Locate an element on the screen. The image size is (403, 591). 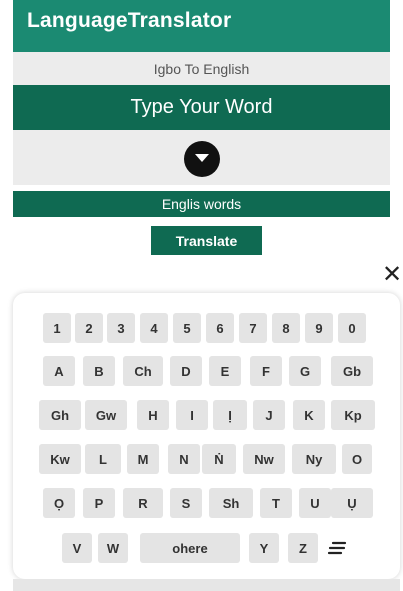
keyboard-row: A B Ch D E F G Gb is located at coordinates (206, 371).